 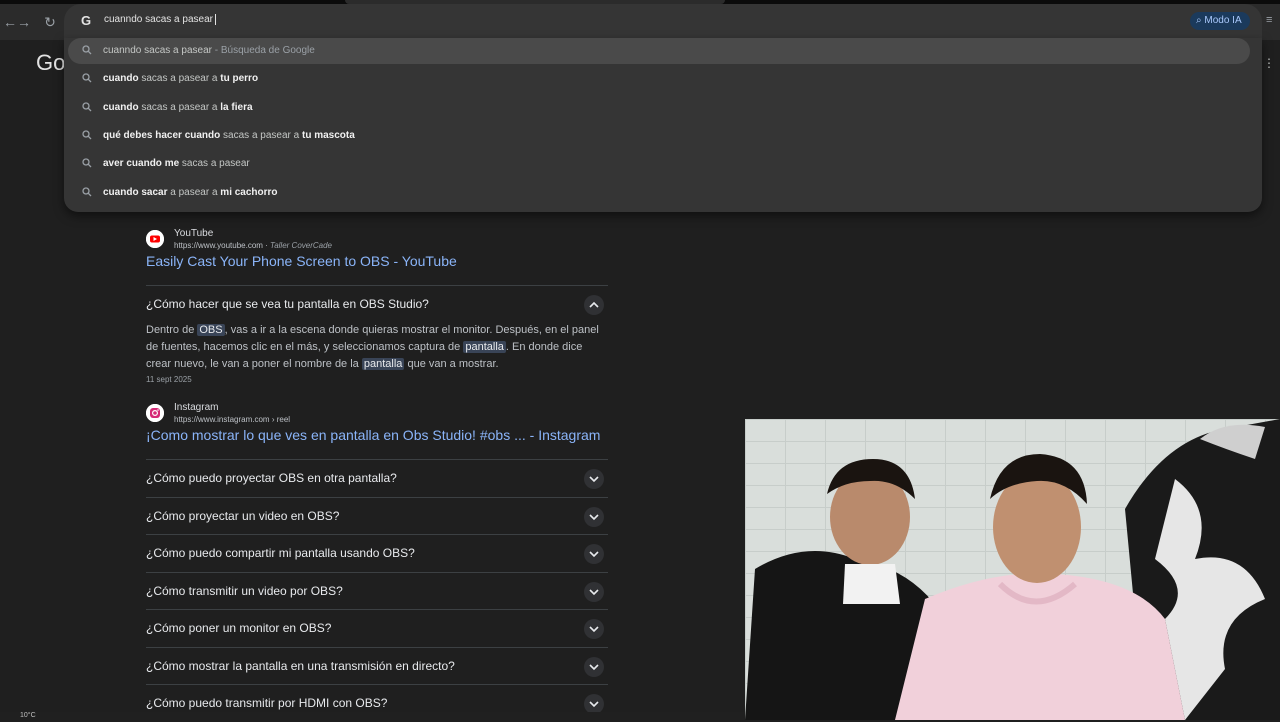 What do you see at coordinates (157, 50) in the screenshot?
I see `suggestion-fragment: cuanndo sacas a pasear` at bounding box center [157, 50].